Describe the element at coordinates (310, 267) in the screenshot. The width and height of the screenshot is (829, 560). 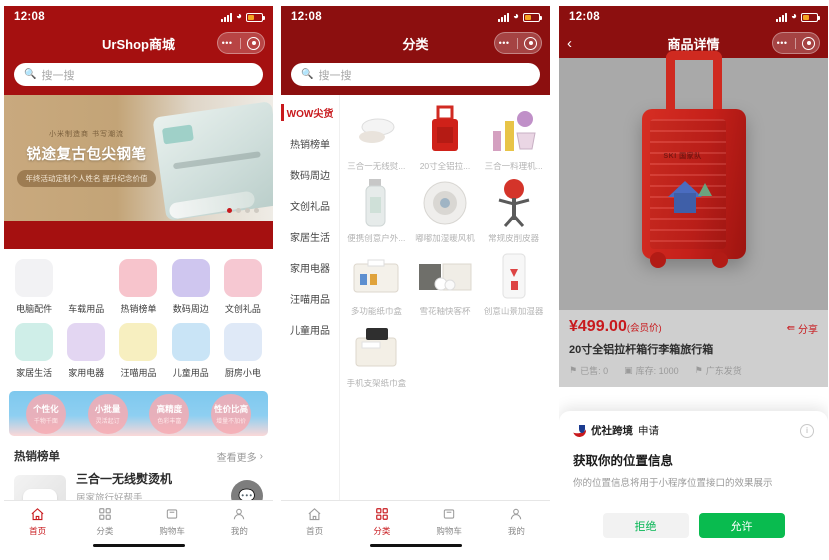
I see `sidebar-item-appliances: 家用电器` at that location.